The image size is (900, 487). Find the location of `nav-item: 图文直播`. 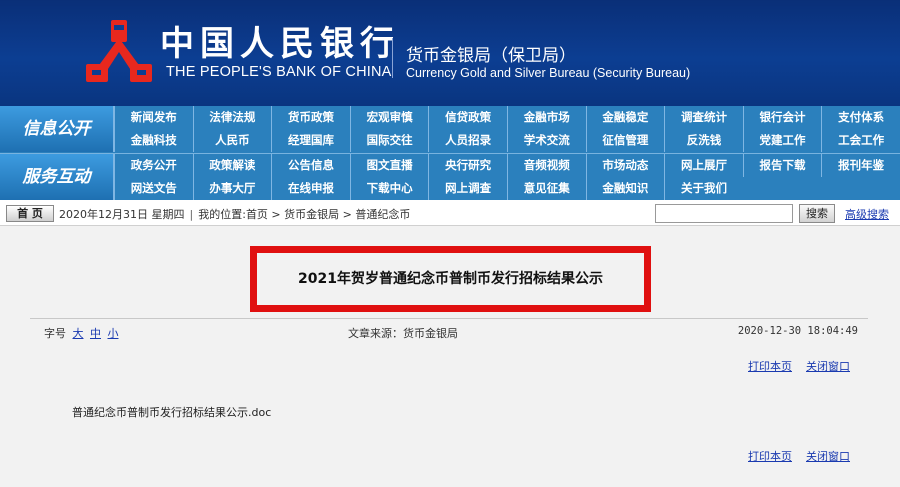

nav-item: 图文直播 is located at coordinates (389, 165).